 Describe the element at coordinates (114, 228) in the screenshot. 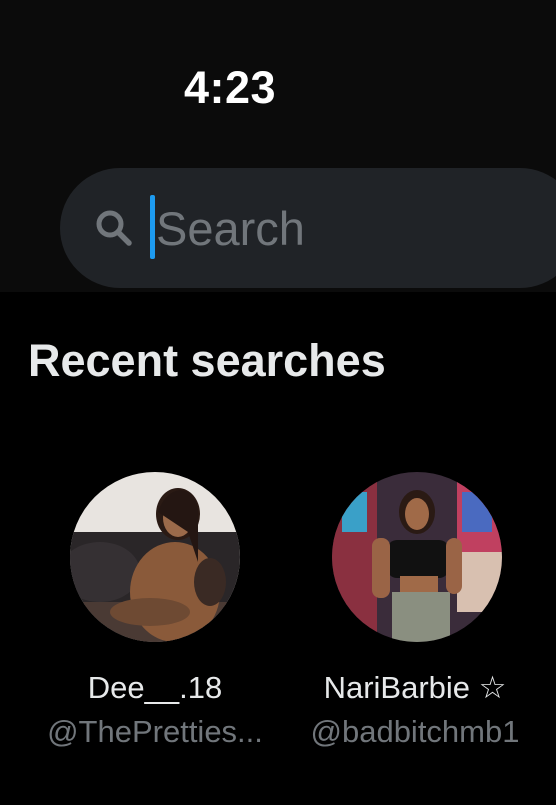

I see `search-icon` at that location.